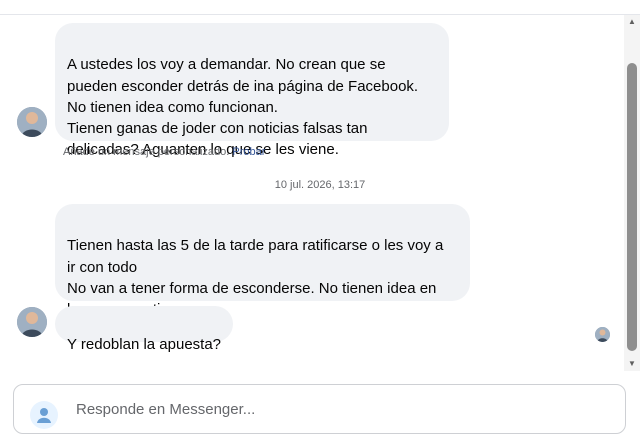 This screenshot has width=640, height=434. What do you see at coordinates (632, 364) in the screenshot?
I see `scroll-down-arrow-icon: ▼` at bounding box center [632, 364].